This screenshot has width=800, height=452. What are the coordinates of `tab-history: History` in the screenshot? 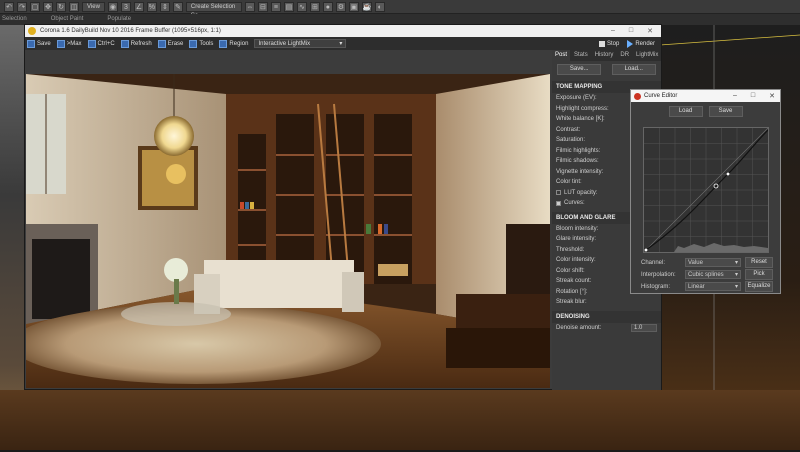 It's located at (604, 55).